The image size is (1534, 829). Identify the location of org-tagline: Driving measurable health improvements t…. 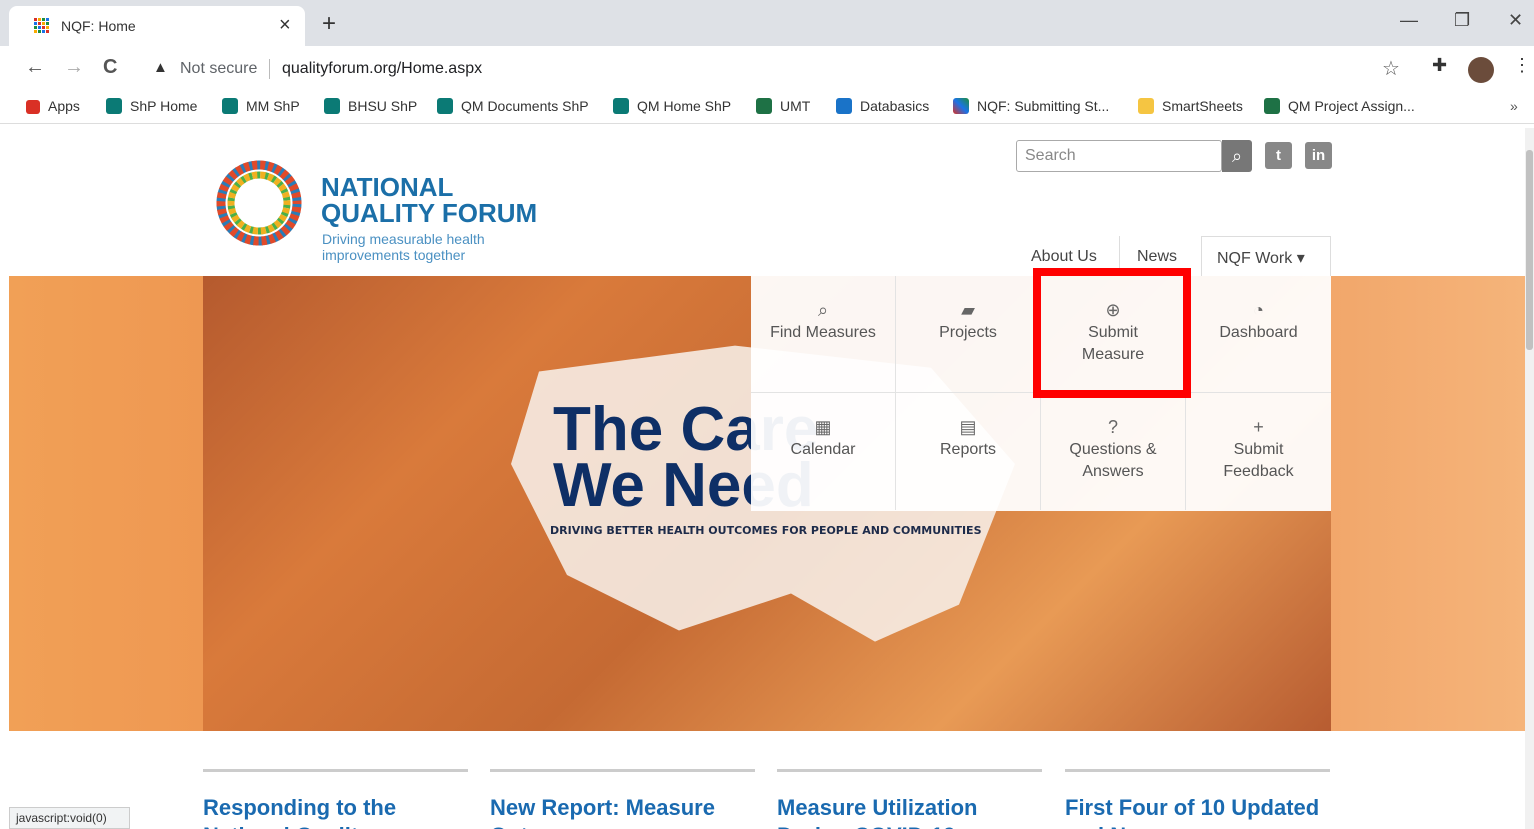
(403, 247).